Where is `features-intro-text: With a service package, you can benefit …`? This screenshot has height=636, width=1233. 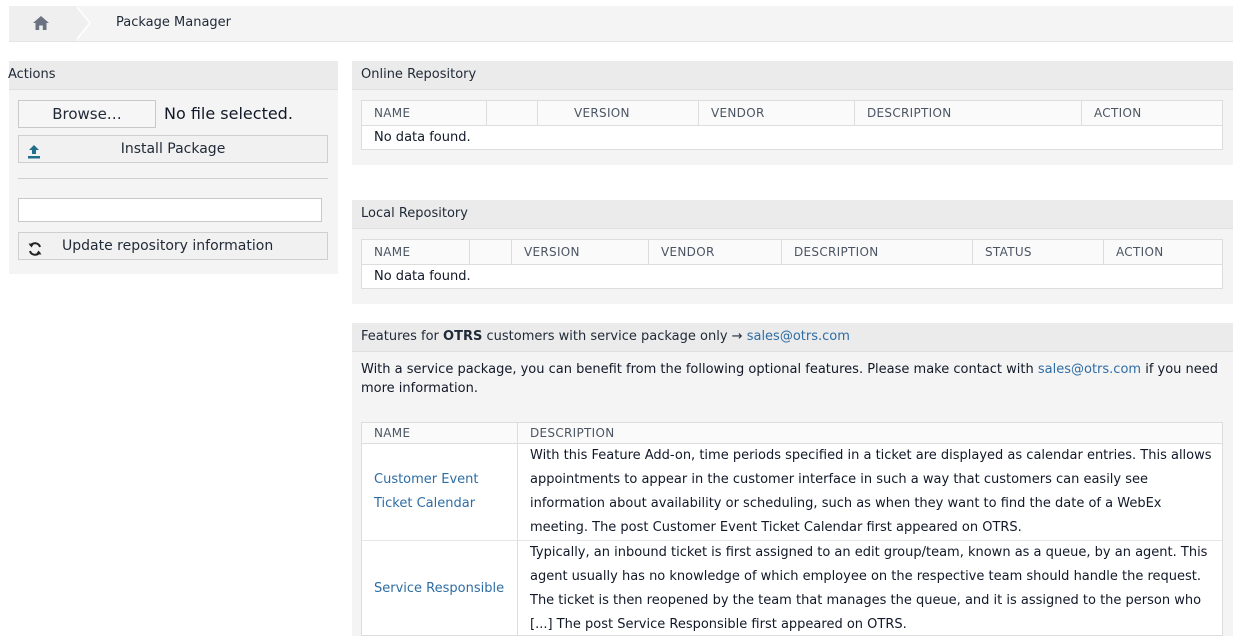 features-intro-text: With a service package, you can benefit … is located at coordinates (697, 369).